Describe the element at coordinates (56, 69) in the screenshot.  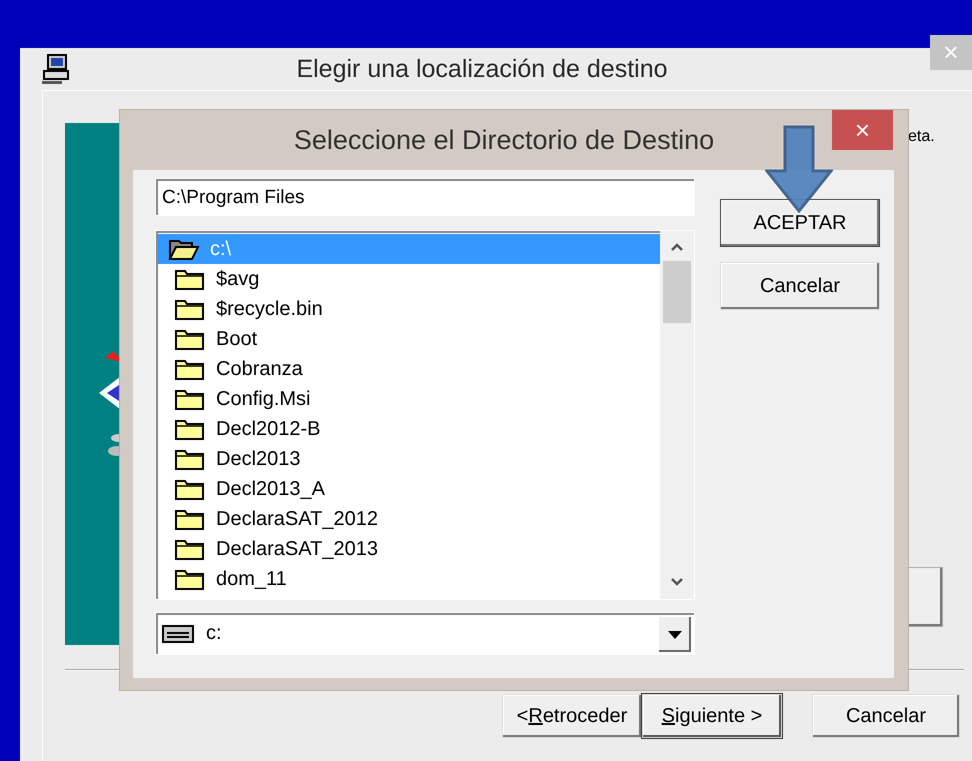
I see `computer-icon` at that location.